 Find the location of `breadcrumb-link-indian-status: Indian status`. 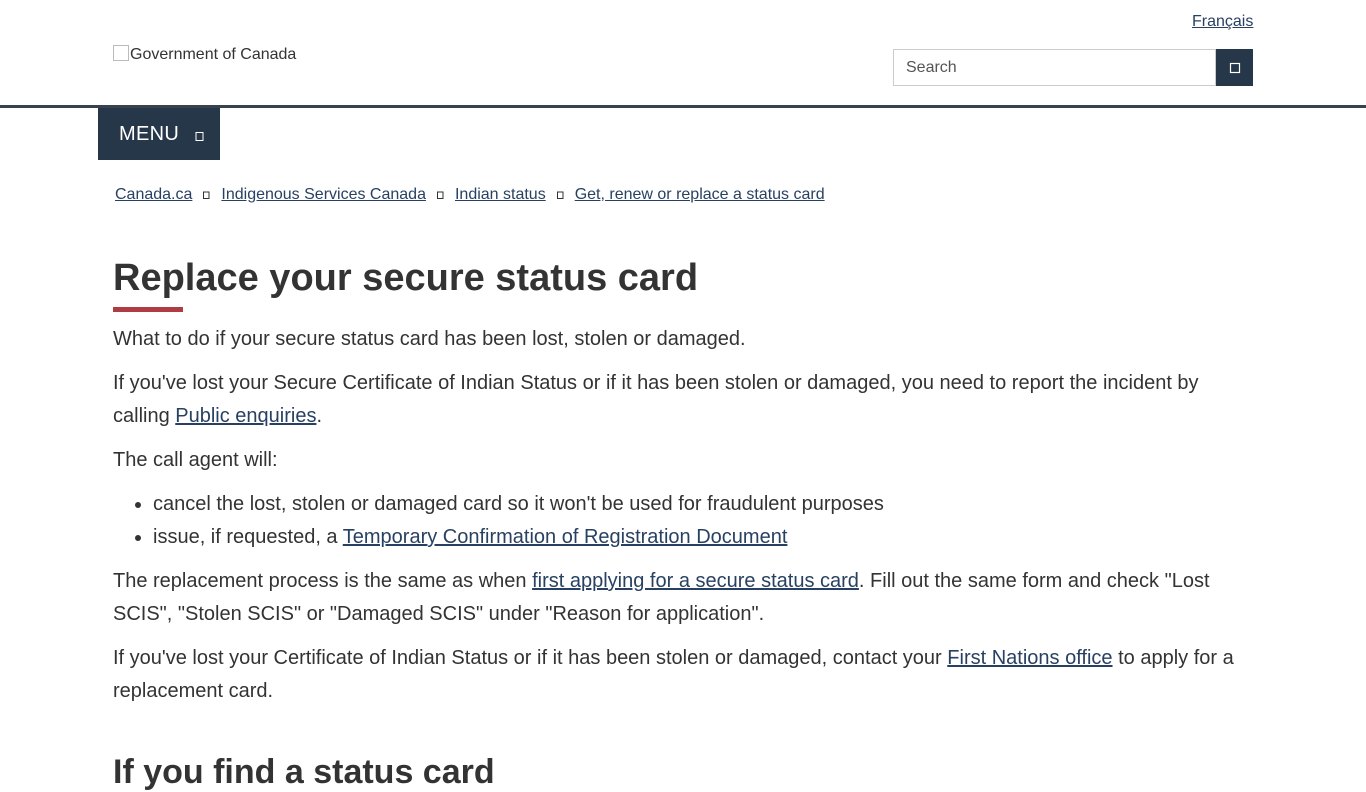

breadcrumb-link-indian-status: Indian status is located at coordinates (500, 195).